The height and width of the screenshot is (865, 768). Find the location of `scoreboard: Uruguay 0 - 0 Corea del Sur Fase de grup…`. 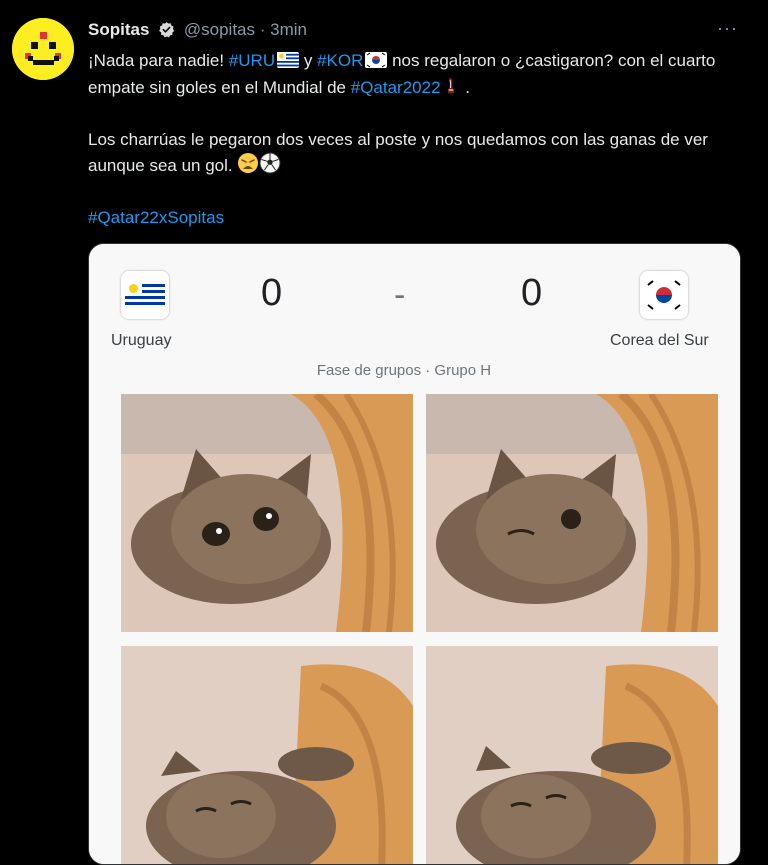

scoreboard: Uruguay 0 - 0 Corea del Sur Fase de grup… is located at coordinates (414, 316).